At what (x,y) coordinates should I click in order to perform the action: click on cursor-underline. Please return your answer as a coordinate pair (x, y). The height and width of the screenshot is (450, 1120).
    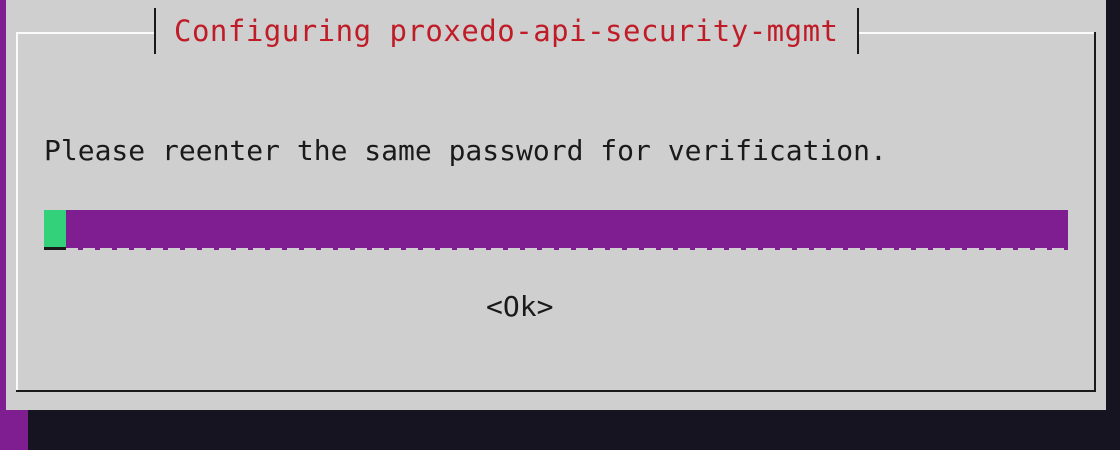
    Looking at the image, I should click on (55, 248).